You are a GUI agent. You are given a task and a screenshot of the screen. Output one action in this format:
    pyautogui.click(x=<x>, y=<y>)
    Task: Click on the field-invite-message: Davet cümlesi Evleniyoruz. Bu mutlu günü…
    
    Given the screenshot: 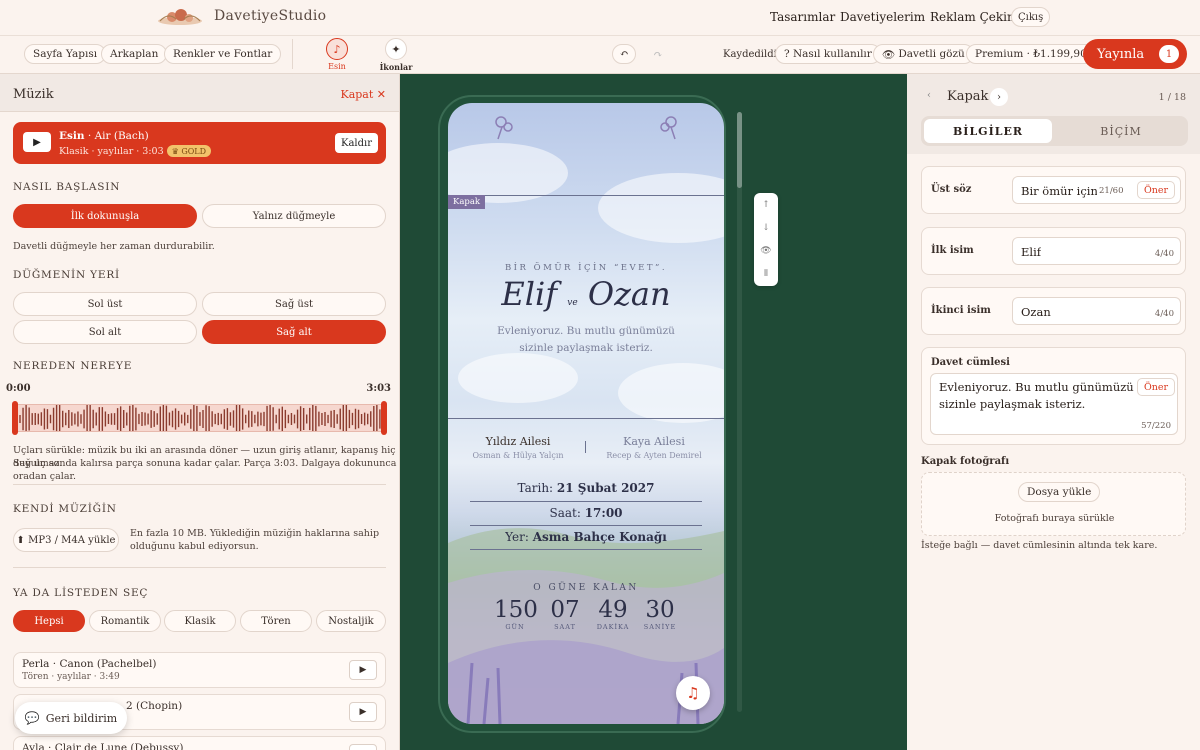 What is the action you would take?
    pyautogui.click(x=1053, y=396)
    